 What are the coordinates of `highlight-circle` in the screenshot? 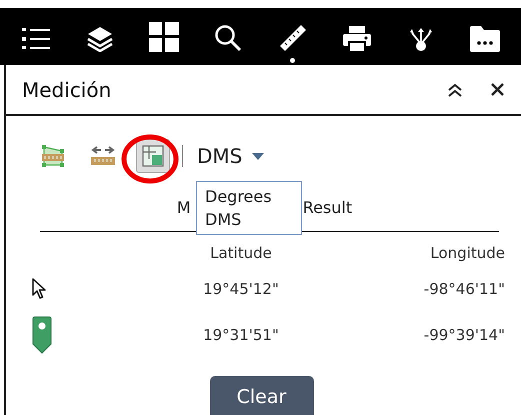 It's located at (150, 159).